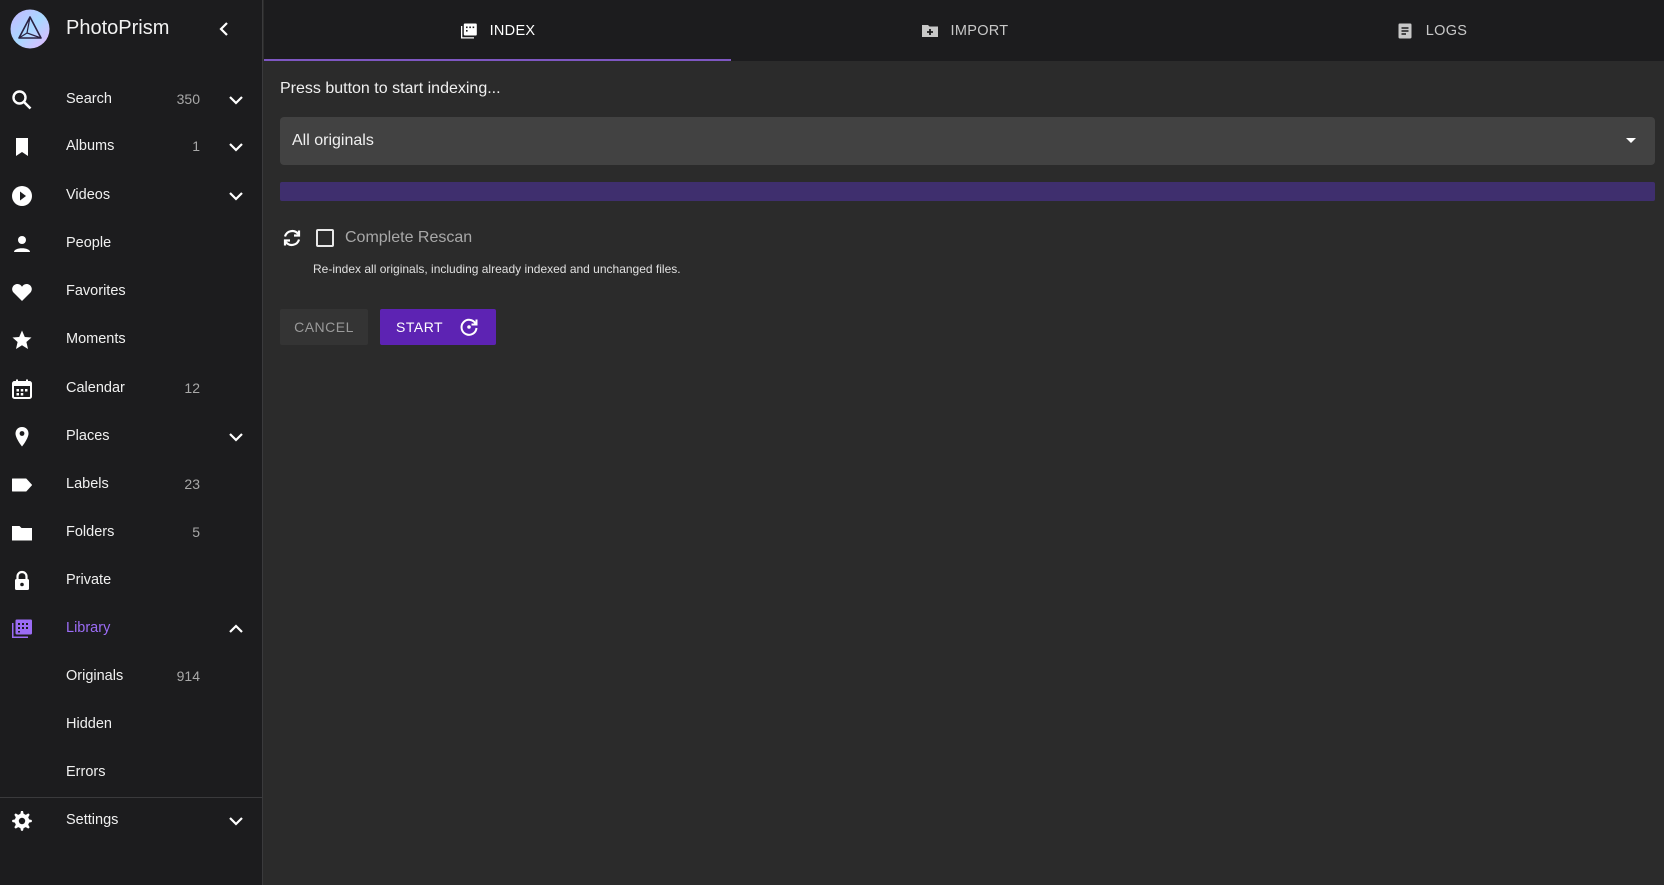  Describe the element at coordinates (469, 327) in the screenshot. I see `restart-icon` at that location.